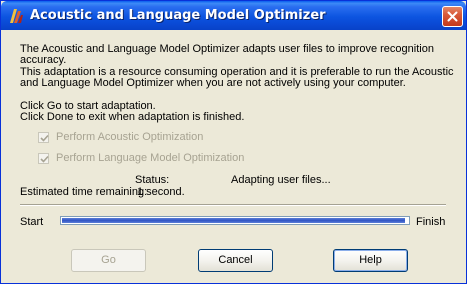 This screenshot has width=467, height=284. I want to click on cancel-button: Cancel, so click(235, 260).